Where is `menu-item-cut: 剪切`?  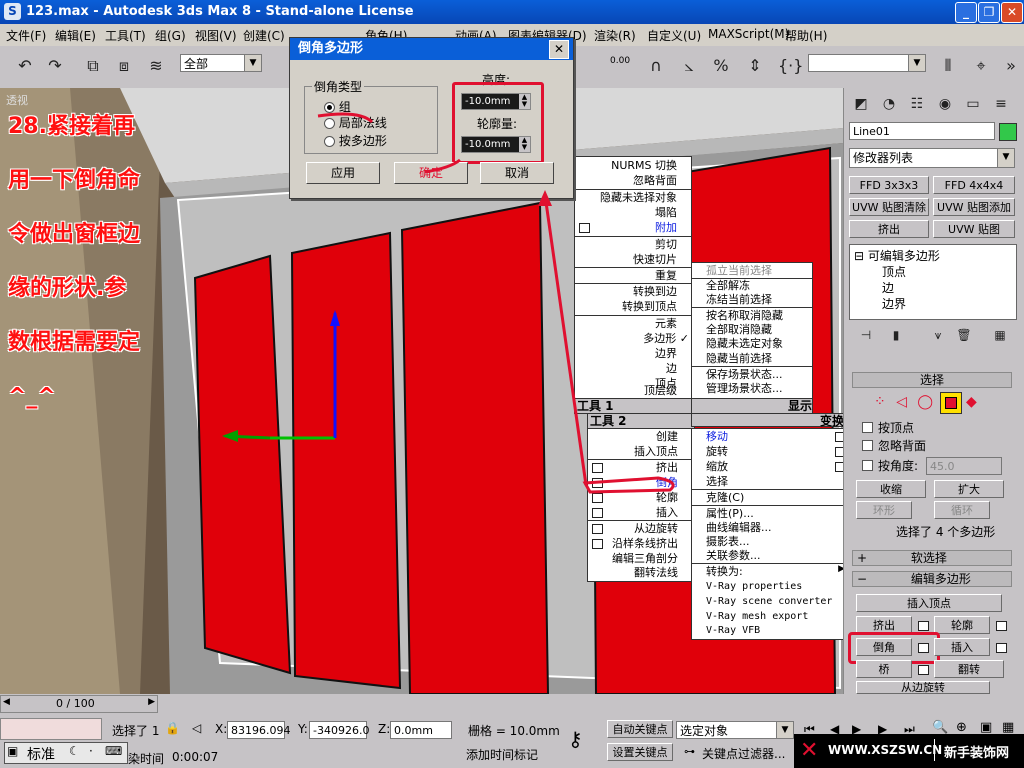
menu-item-cut: 剪切 is located at coordinates (666, 244).